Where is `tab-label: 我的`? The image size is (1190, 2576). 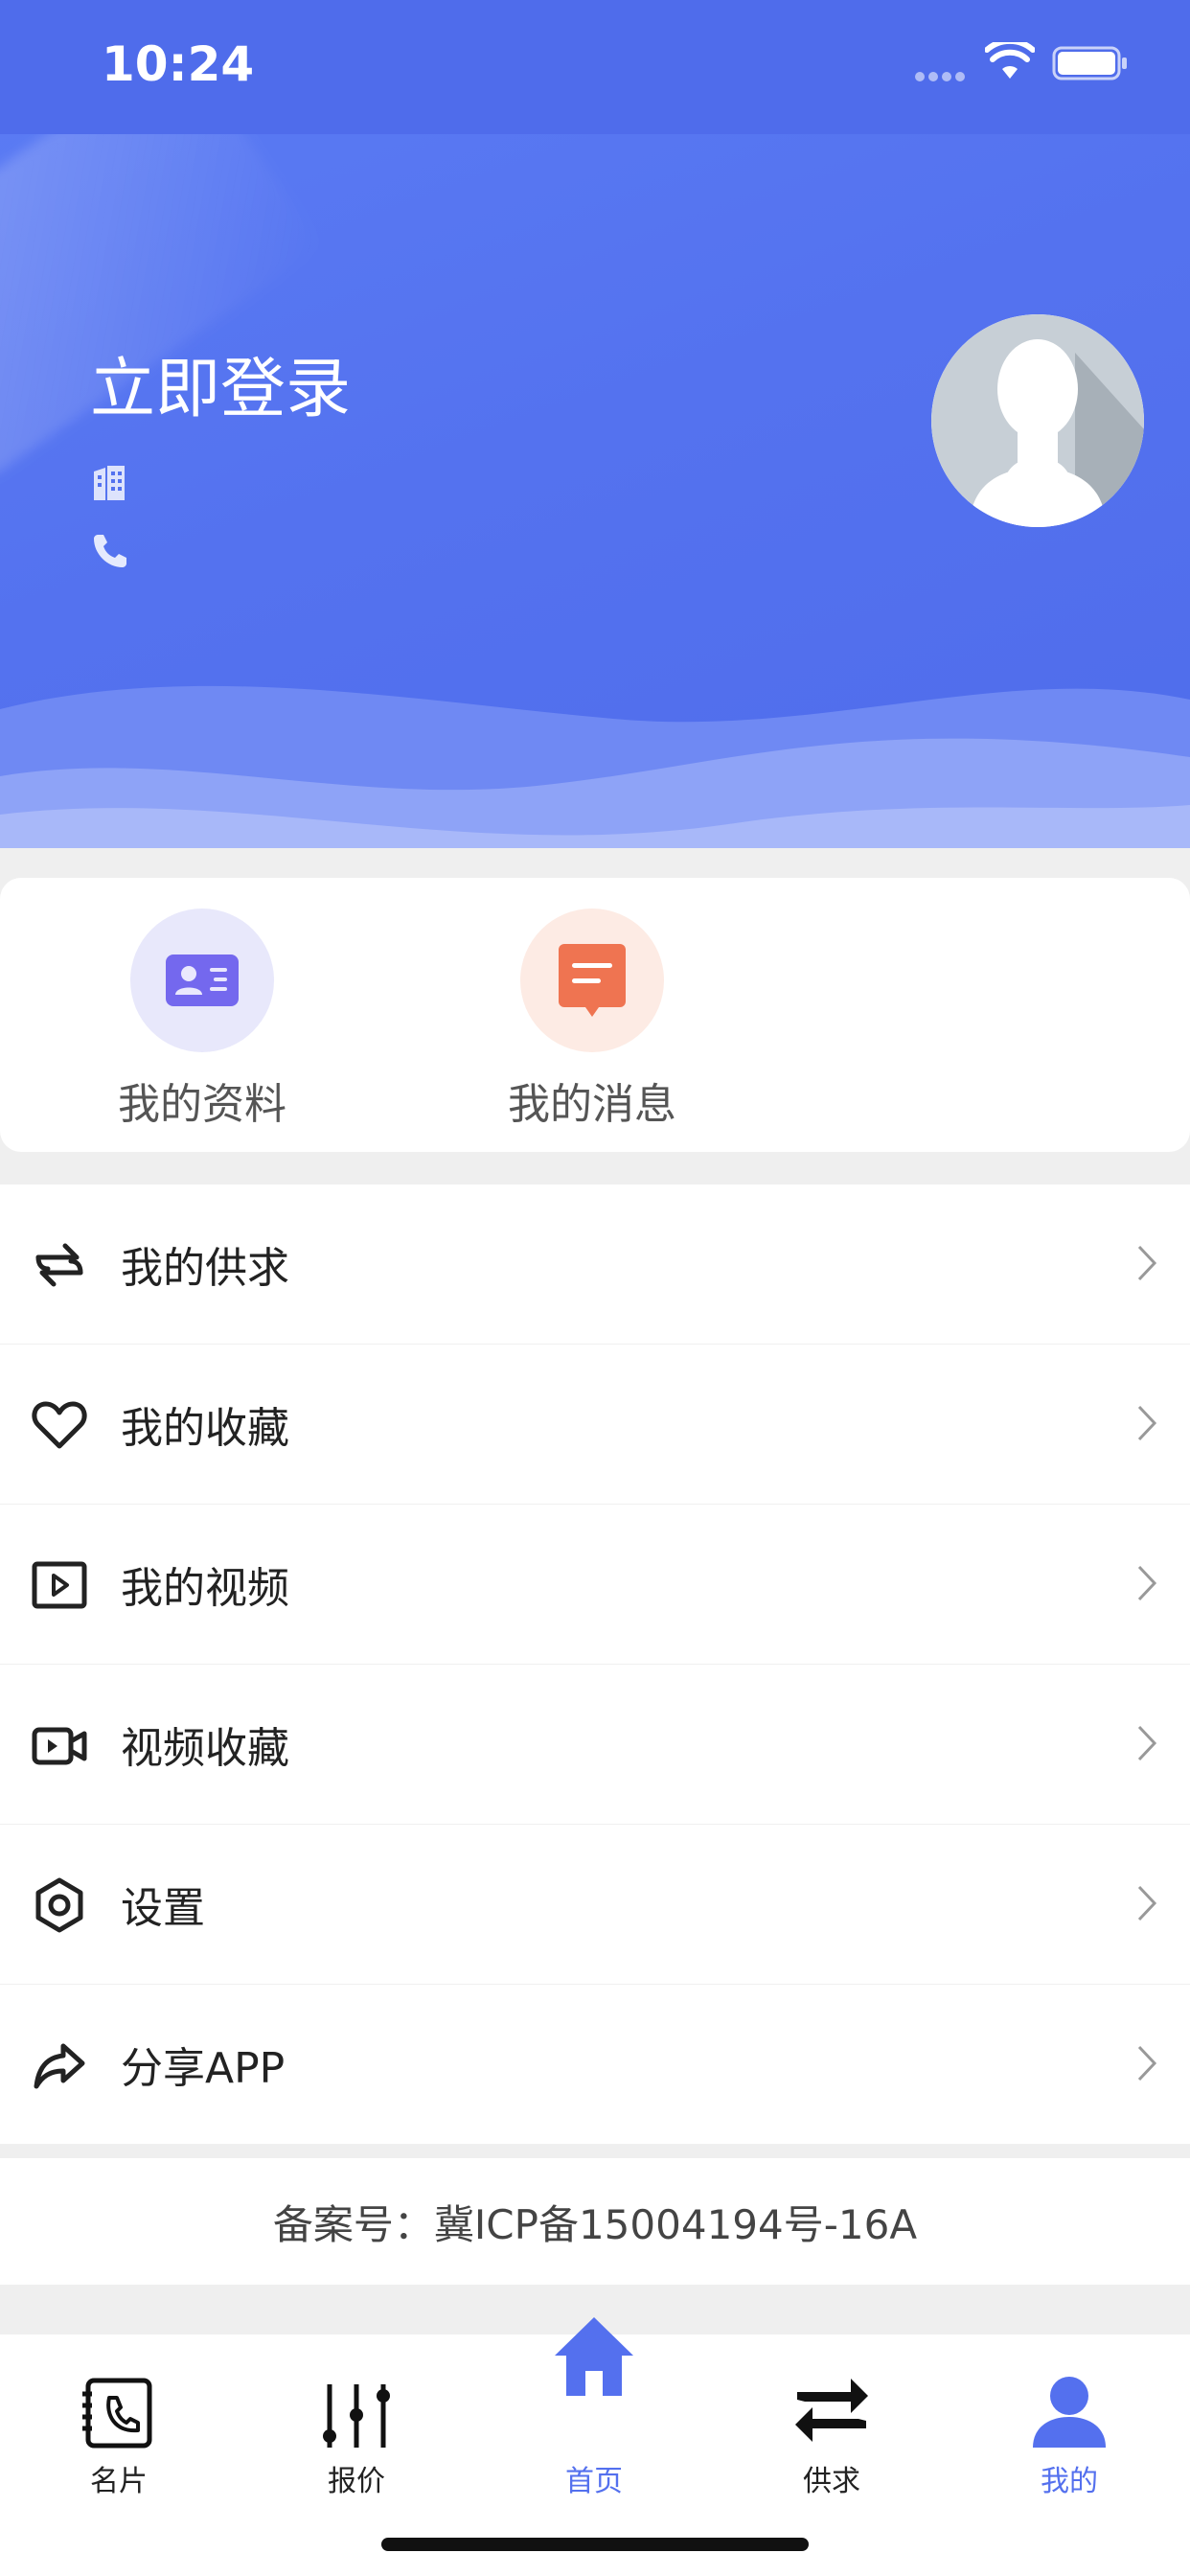
tab-label: 我的 is located at coordinates (1070, 2481).